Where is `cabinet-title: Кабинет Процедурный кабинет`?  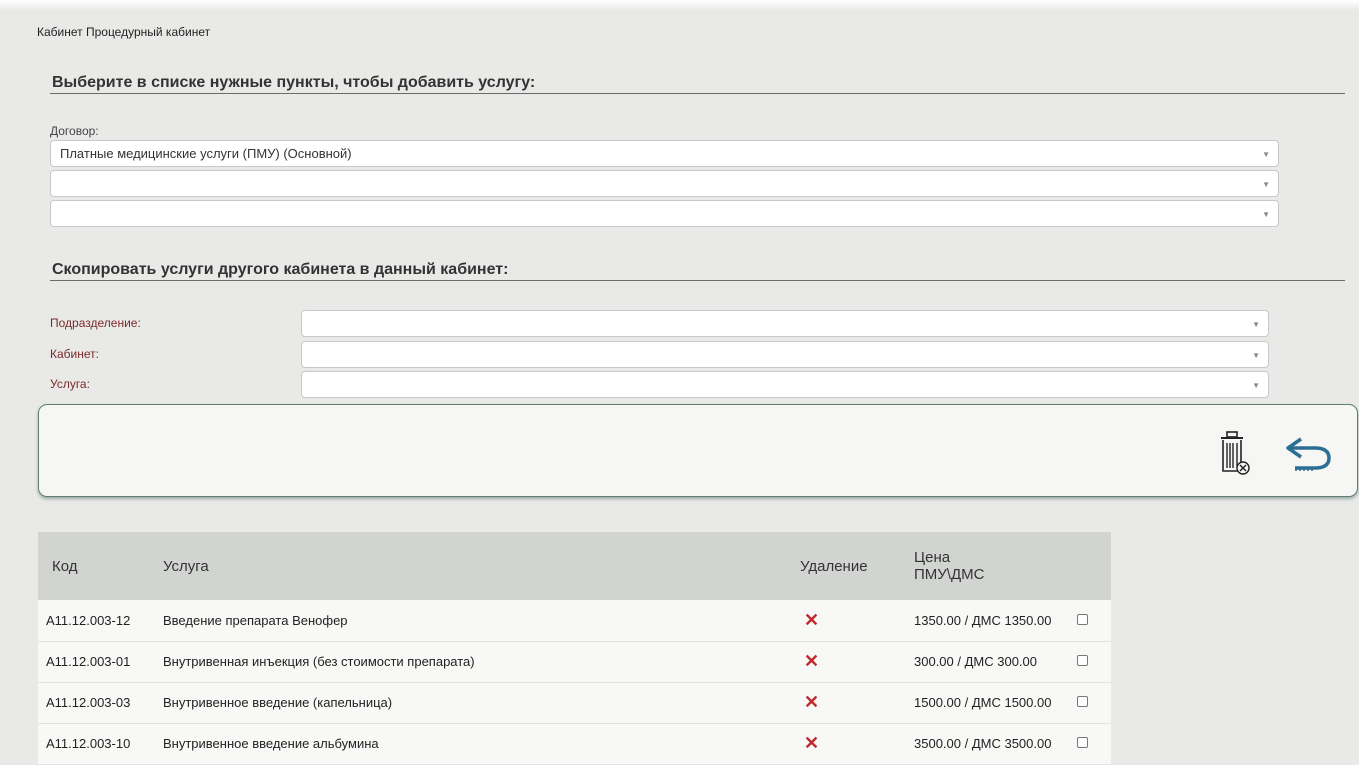 cabinet-title: Кабинет Процедурный кабинет is located at coordinates (124, 32).